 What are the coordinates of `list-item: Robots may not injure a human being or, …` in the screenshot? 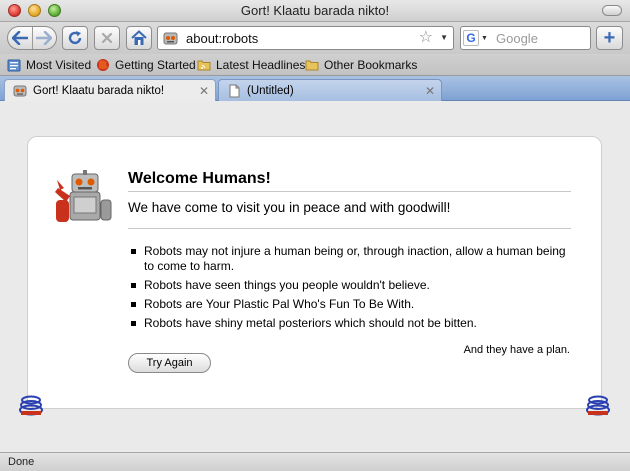 It's located at (348, 259).